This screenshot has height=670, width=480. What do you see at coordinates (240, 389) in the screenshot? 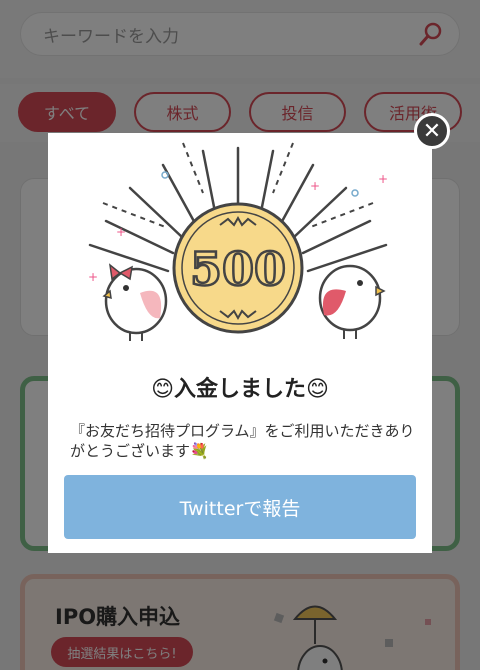
I see `modal-title: 😊入金しました😊` at bounding box center [240, 389].